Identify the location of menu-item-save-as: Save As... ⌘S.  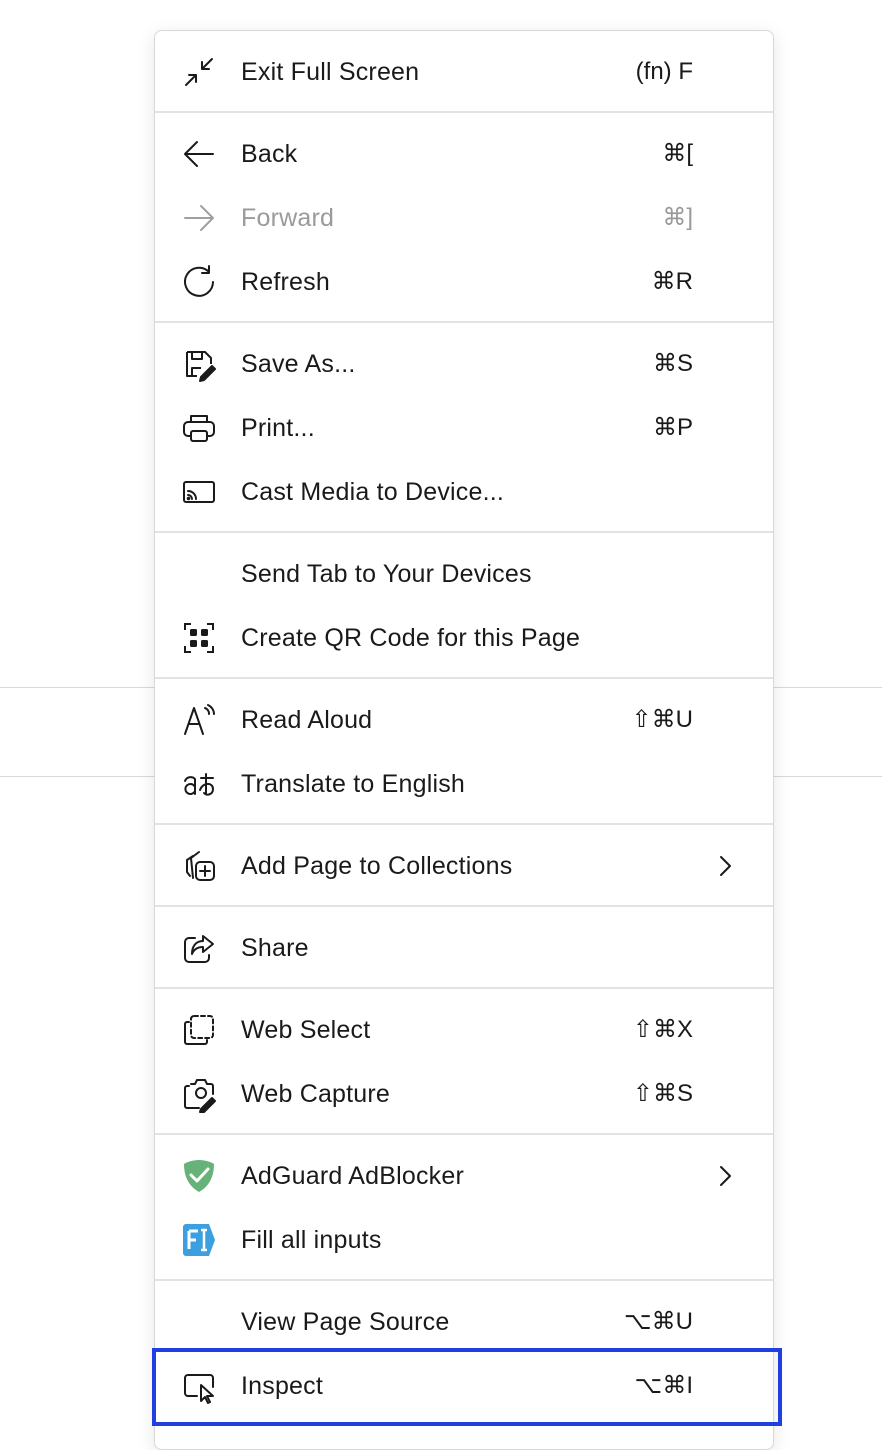
(464, 364).